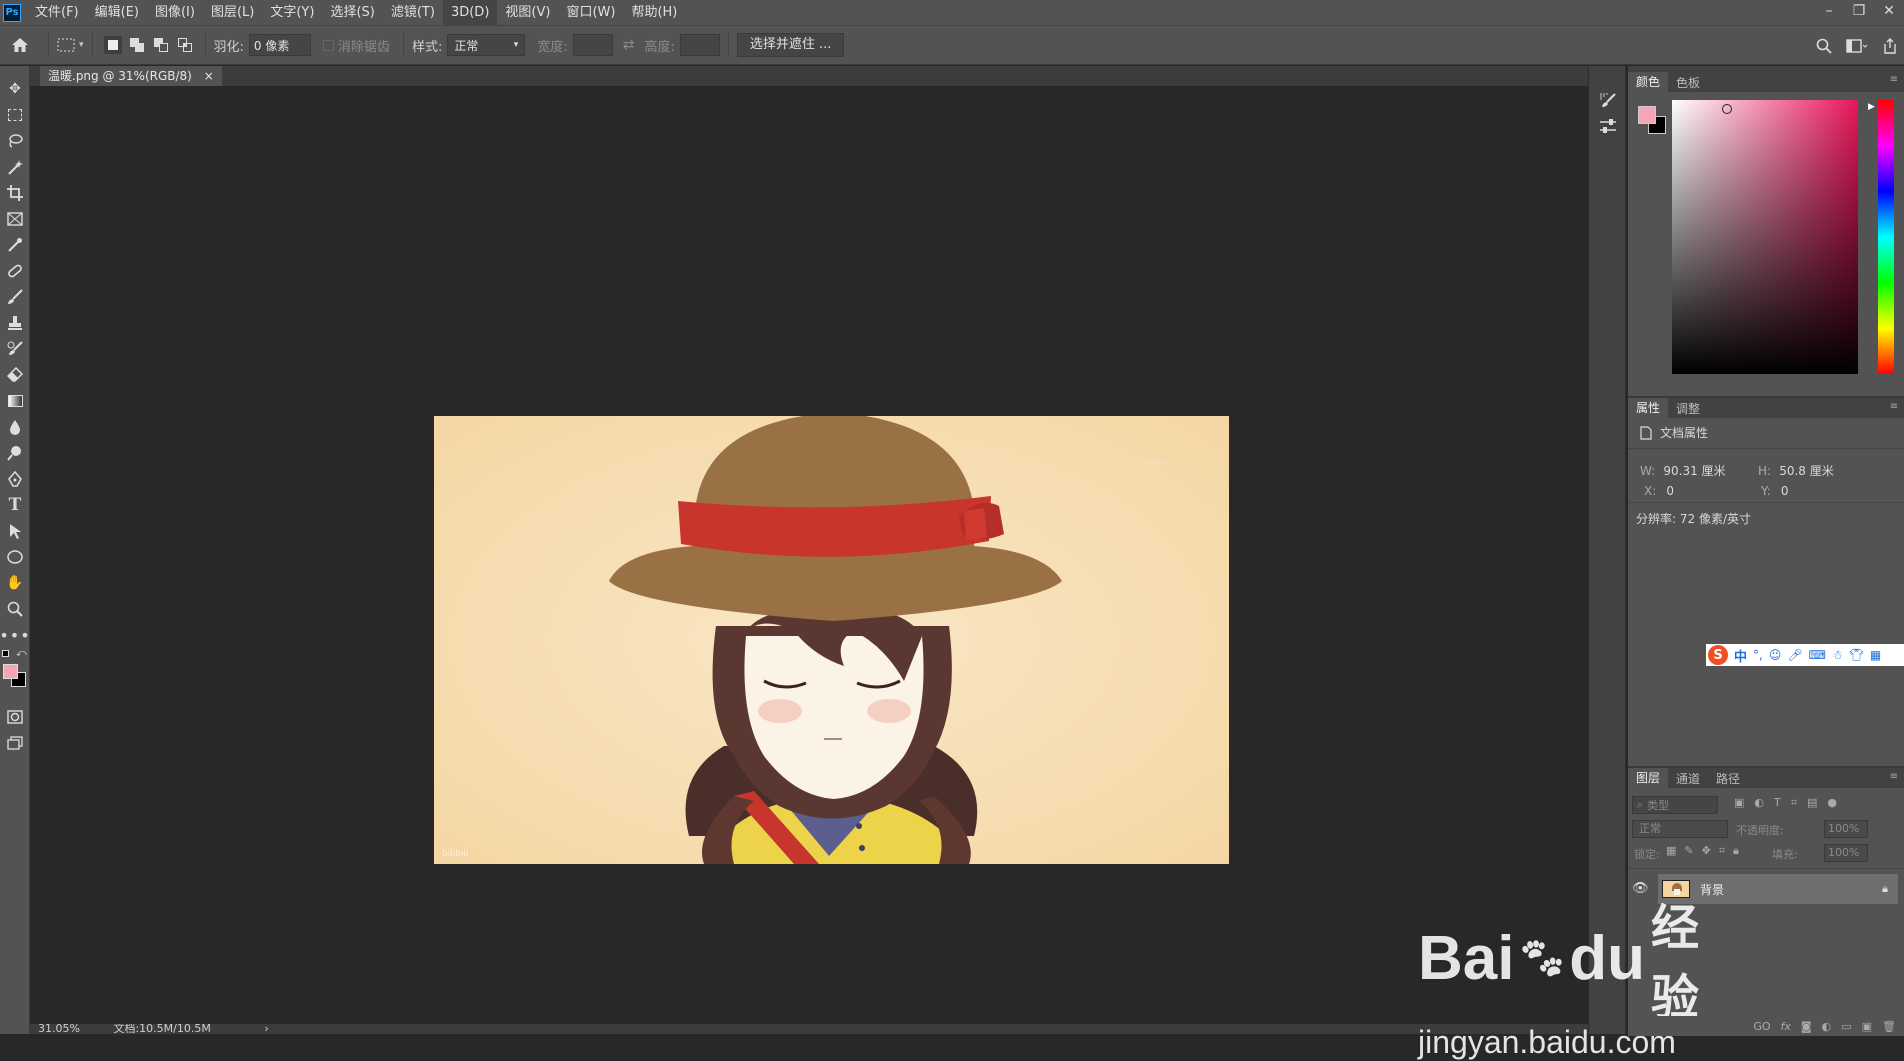 The height and width of the screenshot is (1061, 1904). What do you see at coordinates (1867, 1026) in the screenshot?
I see `new-layer-icon: ▣` at bounding box center [1867, 1026].